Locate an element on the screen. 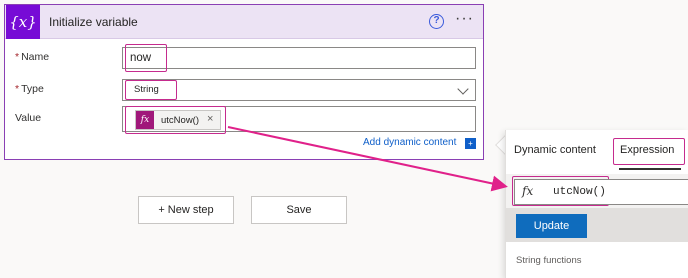  token-label: utcNow() is located at coordinates (180, 120).